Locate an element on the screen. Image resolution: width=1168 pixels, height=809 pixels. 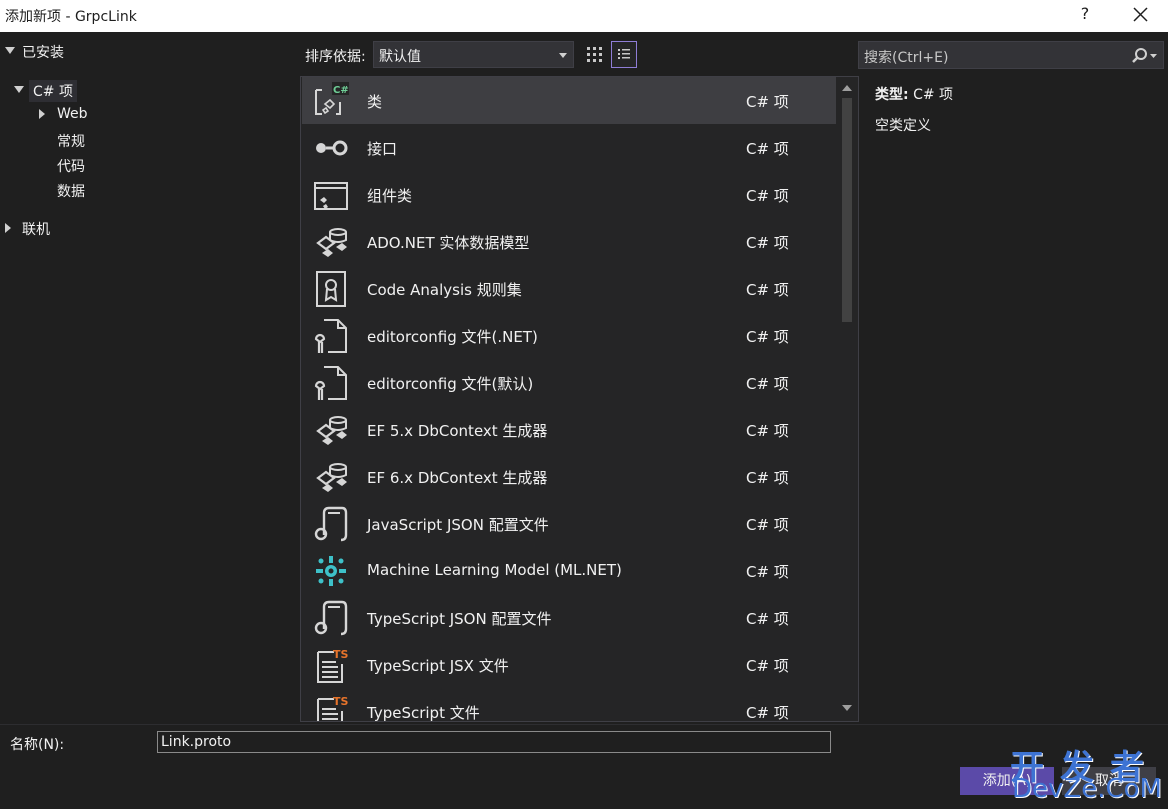
template-row: 接口 C# 项 is located at coordinates (569, 147).